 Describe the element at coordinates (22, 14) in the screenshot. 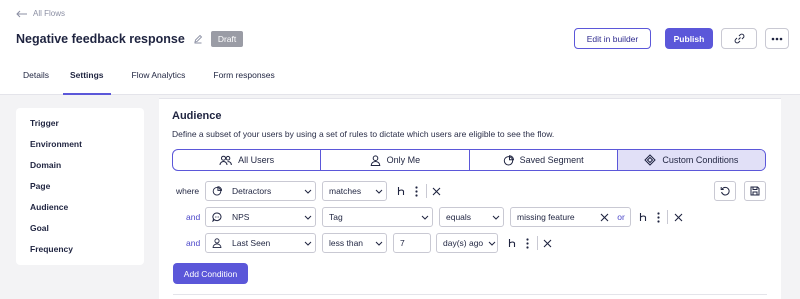

I see `arrow-left-icon` at that location.